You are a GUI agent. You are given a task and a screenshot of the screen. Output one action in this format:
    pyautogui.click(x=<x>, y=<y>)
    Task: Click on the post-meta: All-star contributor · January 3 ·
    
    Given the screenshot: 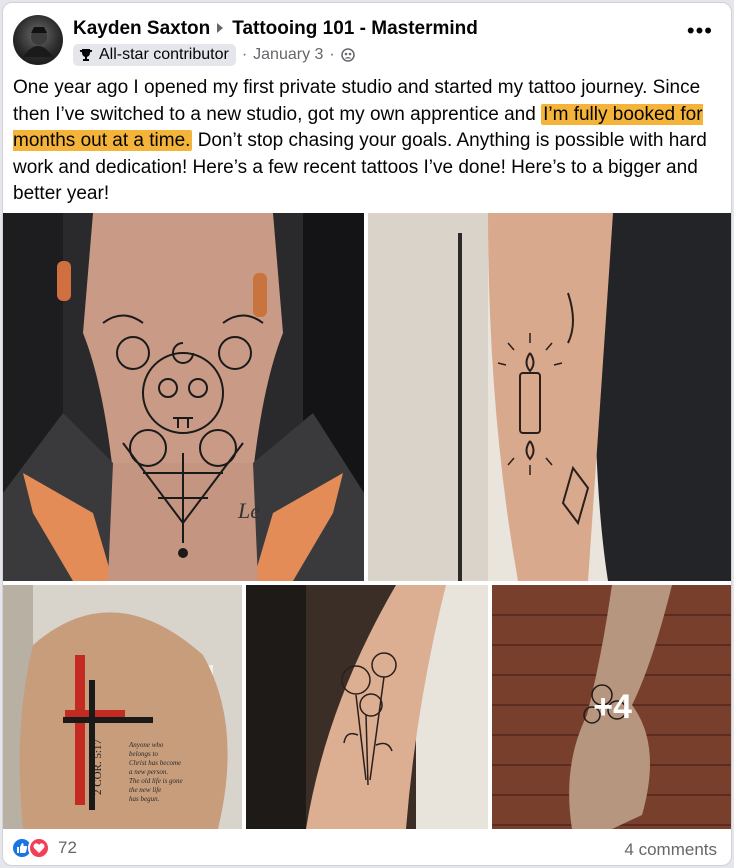 What is the action you would take?
    pyautogui.click(x=214, y=55)
    